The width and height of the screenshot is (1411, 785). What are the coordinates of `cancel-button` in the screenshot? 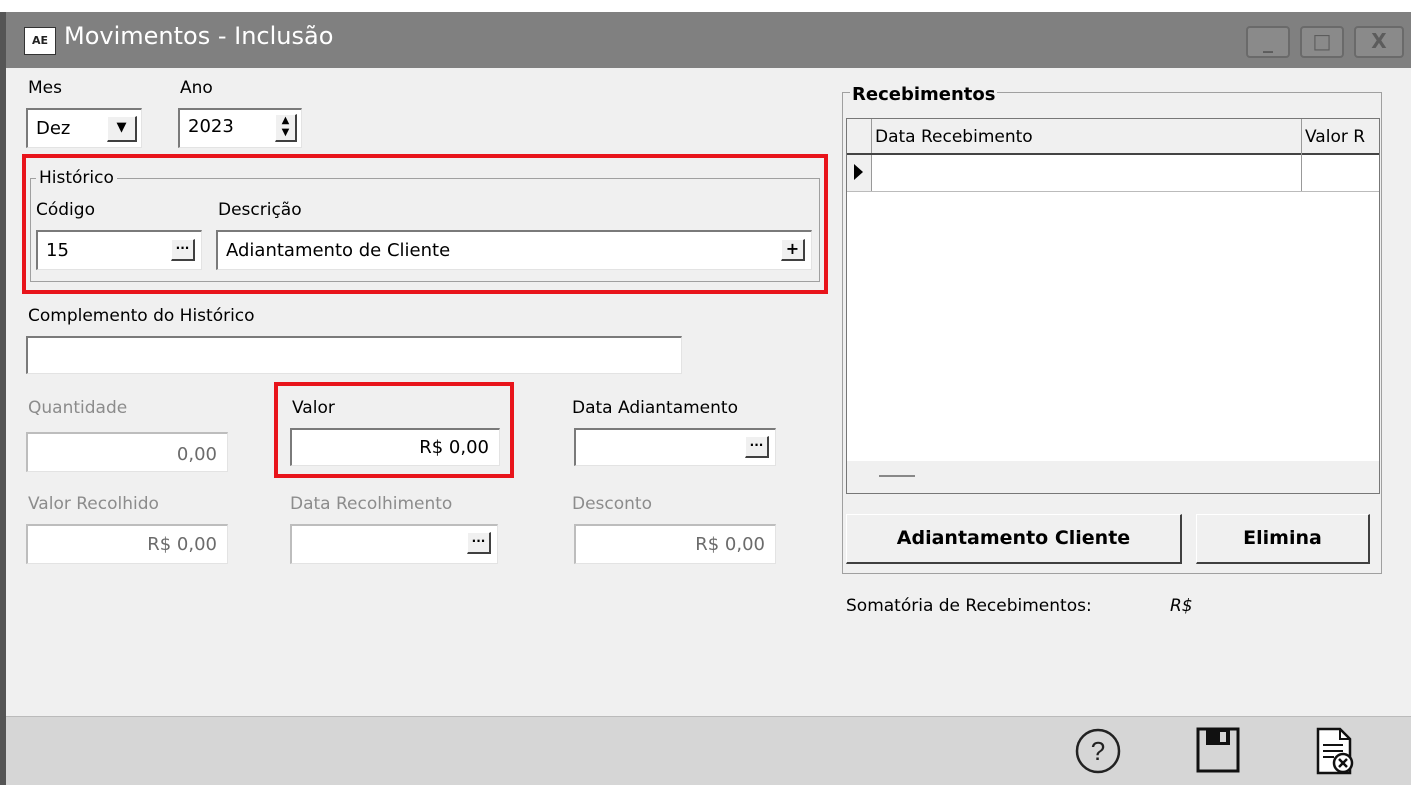 It's located at (1334, 751).